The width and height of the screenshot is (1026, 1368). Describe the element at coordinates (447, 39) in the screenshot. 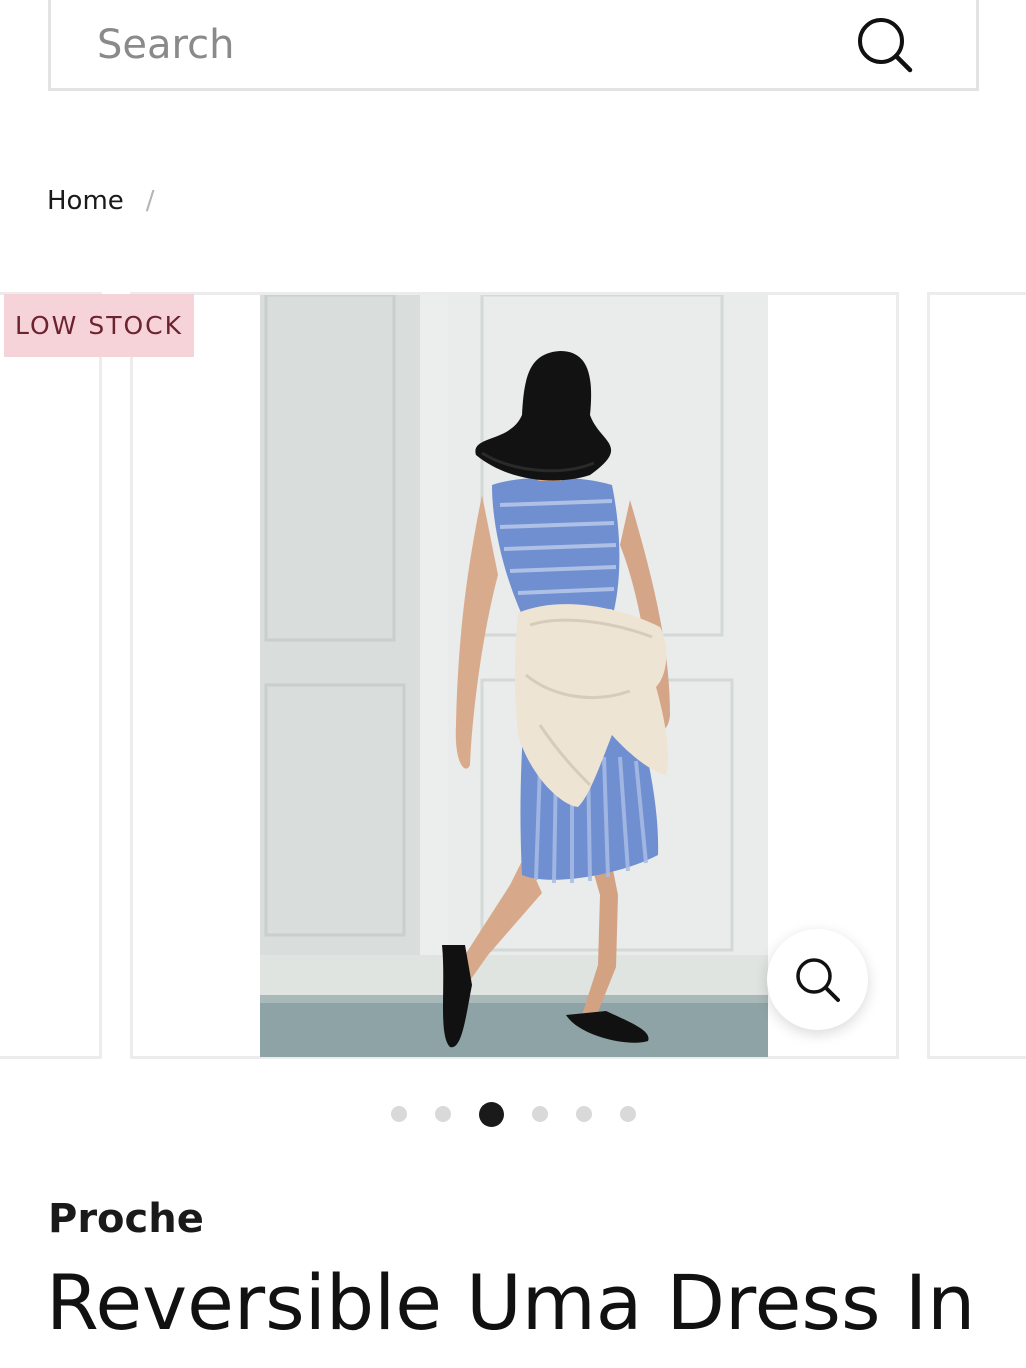

I see `search-input` at that location.